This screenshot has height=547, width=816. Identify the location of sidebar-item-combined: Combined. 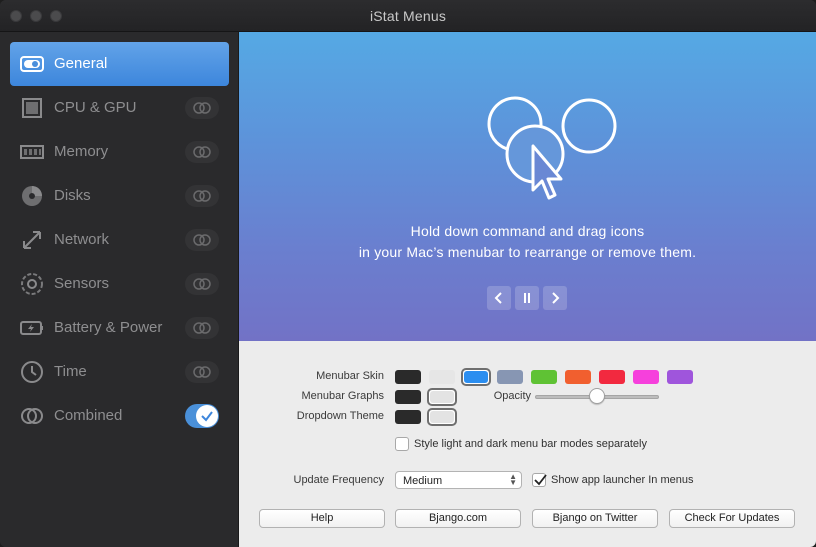
(119, 416).